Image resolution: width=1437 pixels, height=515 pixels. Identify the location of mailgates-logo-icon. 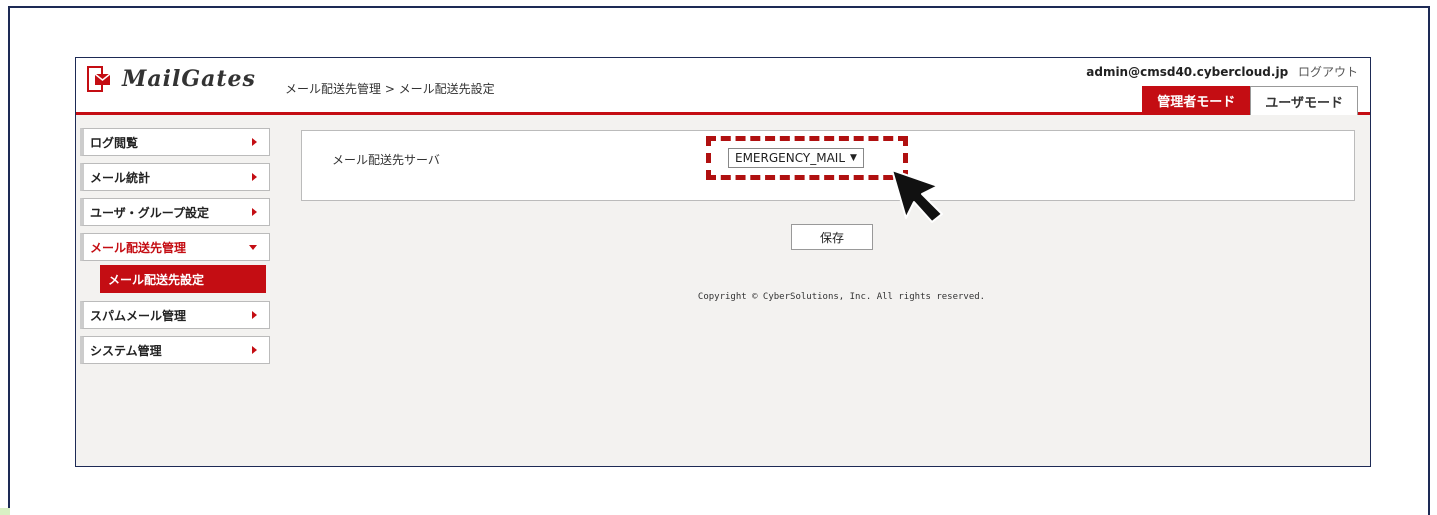
(99, 79).